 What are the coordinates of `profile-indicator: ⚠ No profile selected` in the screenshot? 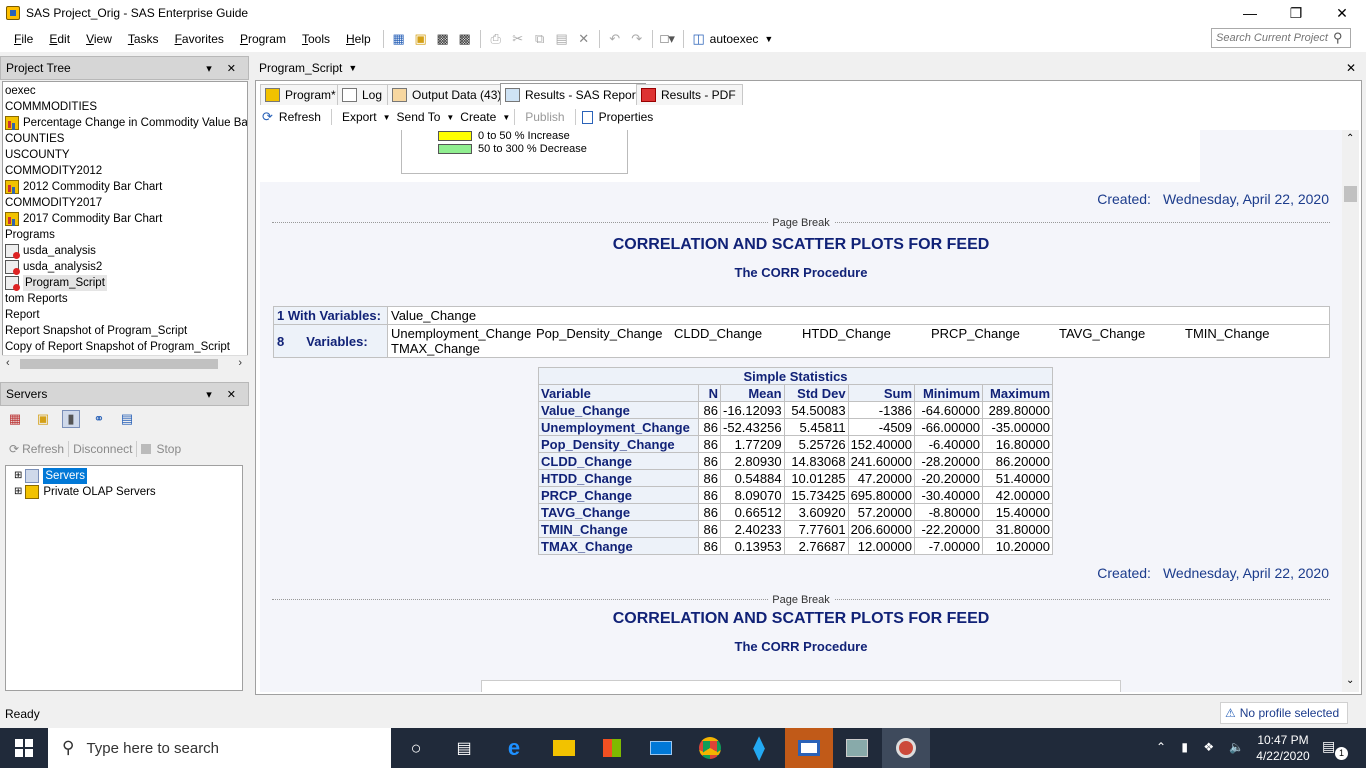 It's located at (1284, 713).